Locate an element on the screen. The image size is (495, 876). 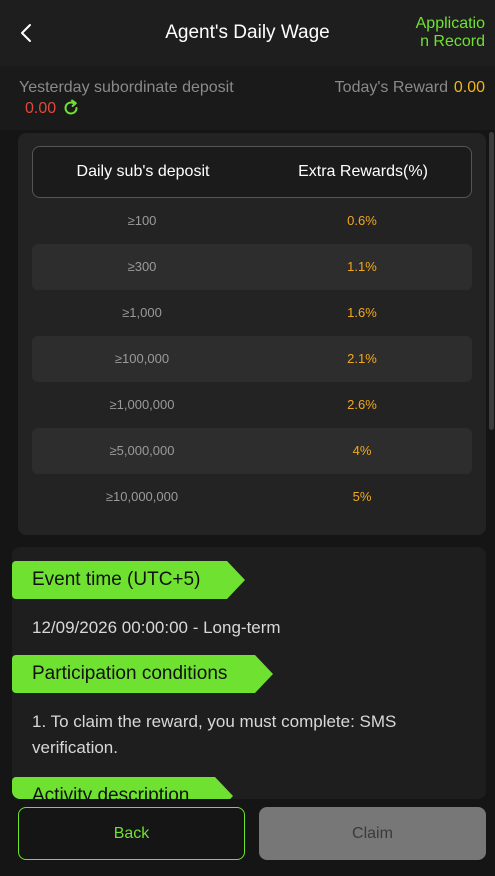
participation-conditions-tag: Participation conditions is located at coordinates (142, 674).